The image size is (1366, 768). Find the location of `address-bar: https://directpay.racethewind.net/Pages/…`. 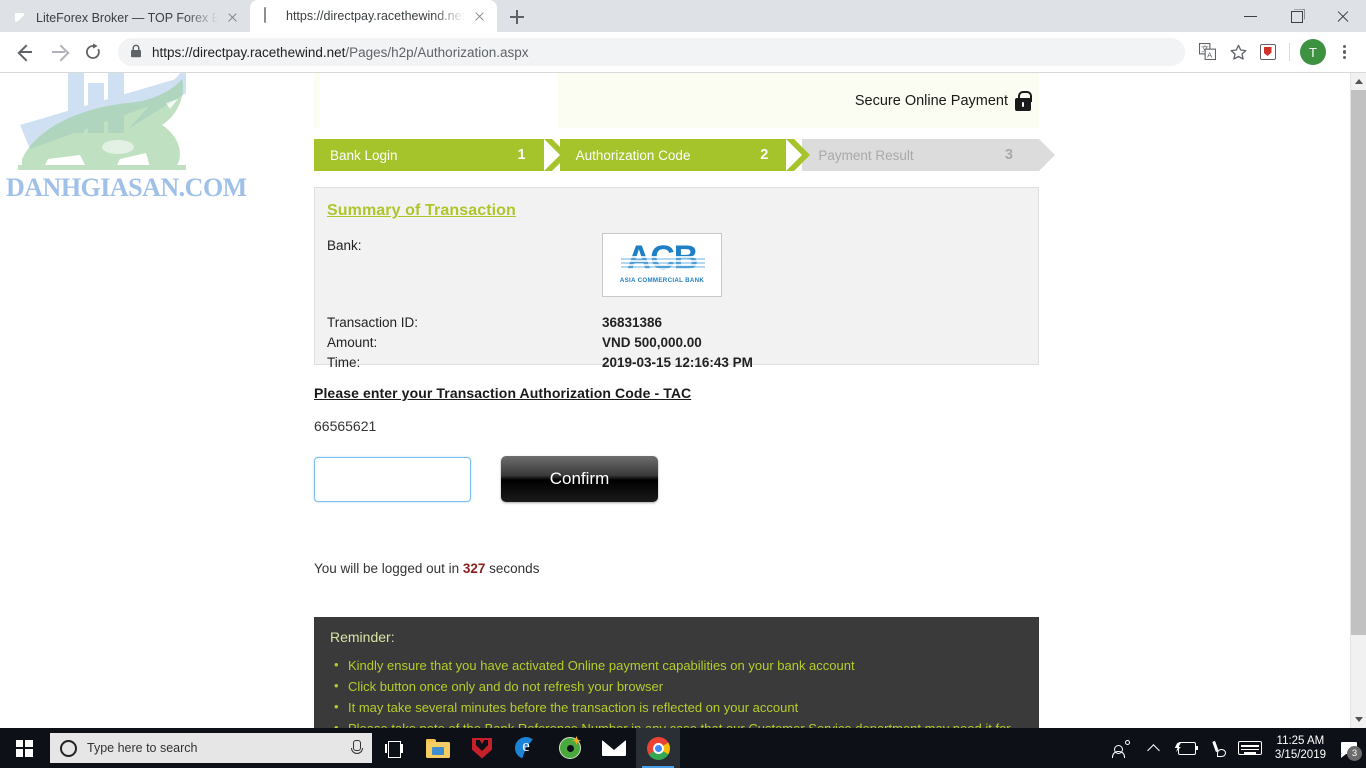

address-bar: https://directpay.racethewind.net/Pages/… is located at coordinates (651, 52).